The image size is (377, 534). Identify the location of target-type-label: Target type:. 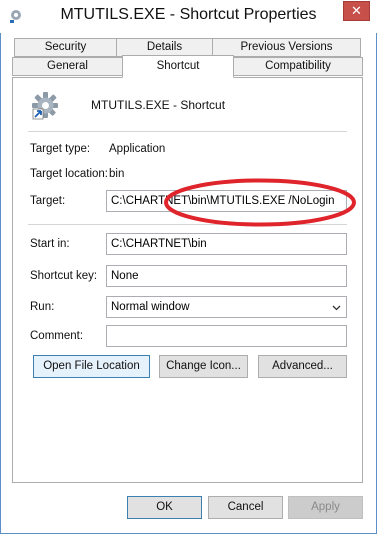
(60, 149).